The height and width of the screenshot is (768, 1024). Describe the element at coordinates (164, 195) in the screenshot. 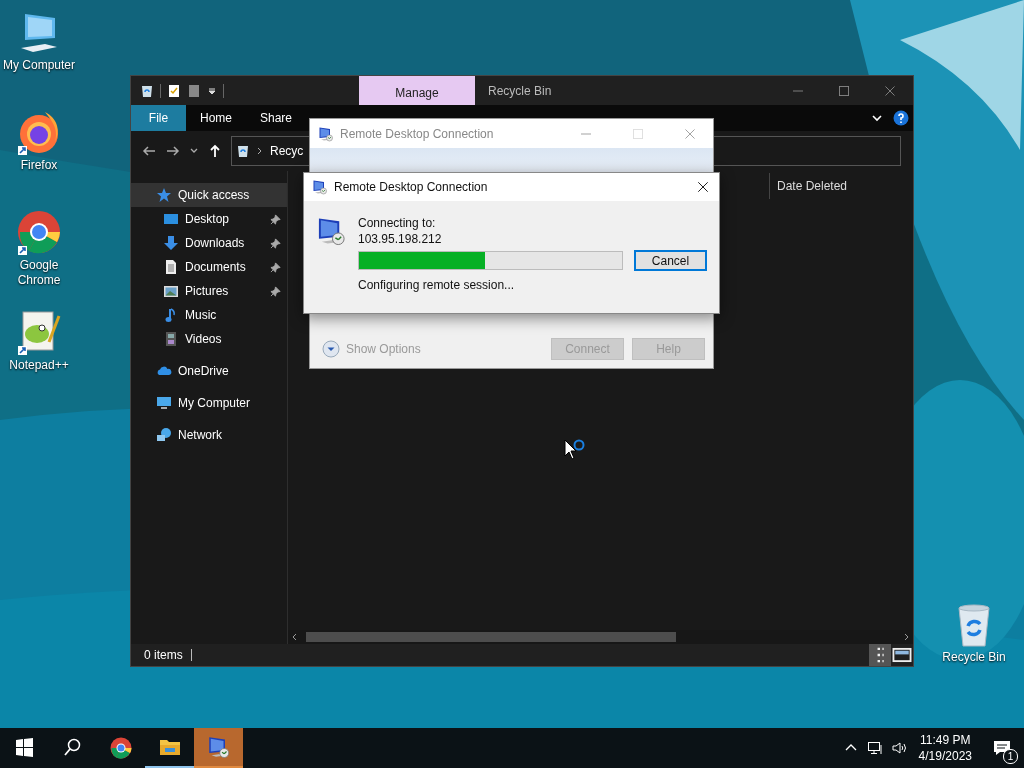

I see `star-icon` at that location.